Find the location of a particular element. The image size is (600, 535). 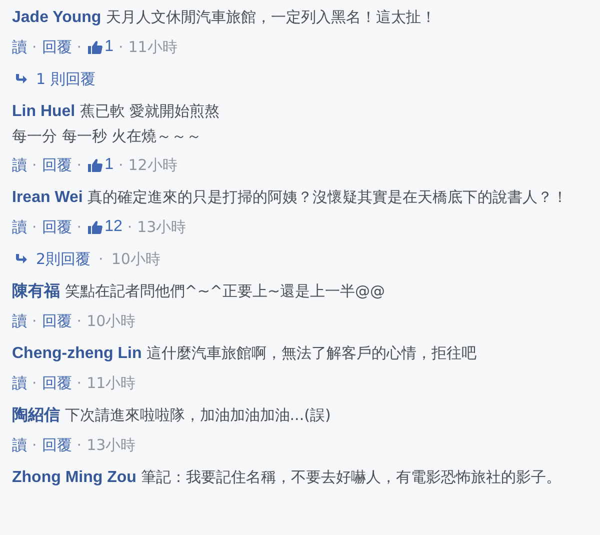

comment-text: 真的確定進來的只是打掃的阿姨？沒懷疑其實是在天橋底下的說書人？！ is located at coordinates (328, 197).